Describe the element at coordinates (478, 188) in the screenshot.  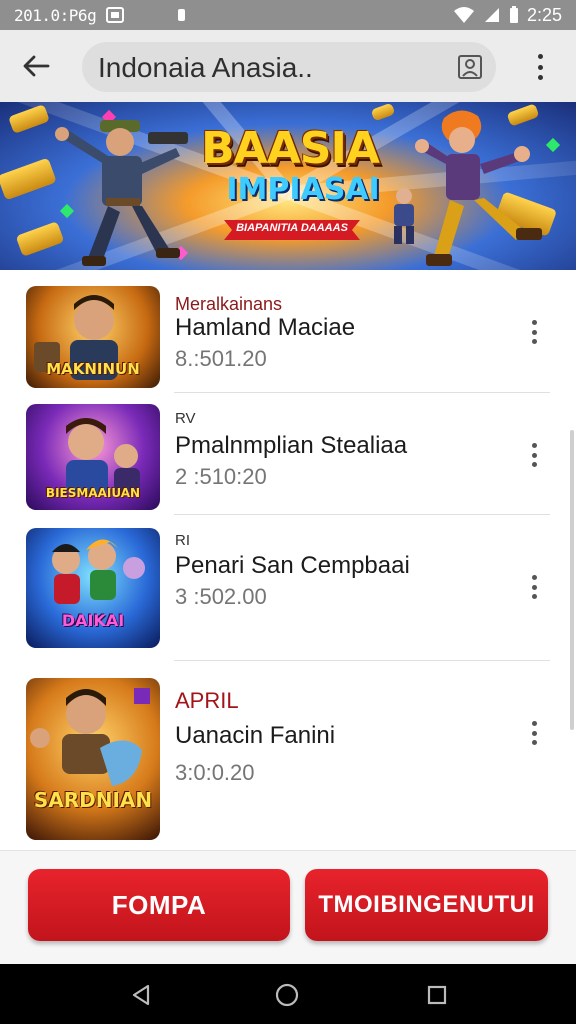
I see `hero-warrior-icon` at that location.